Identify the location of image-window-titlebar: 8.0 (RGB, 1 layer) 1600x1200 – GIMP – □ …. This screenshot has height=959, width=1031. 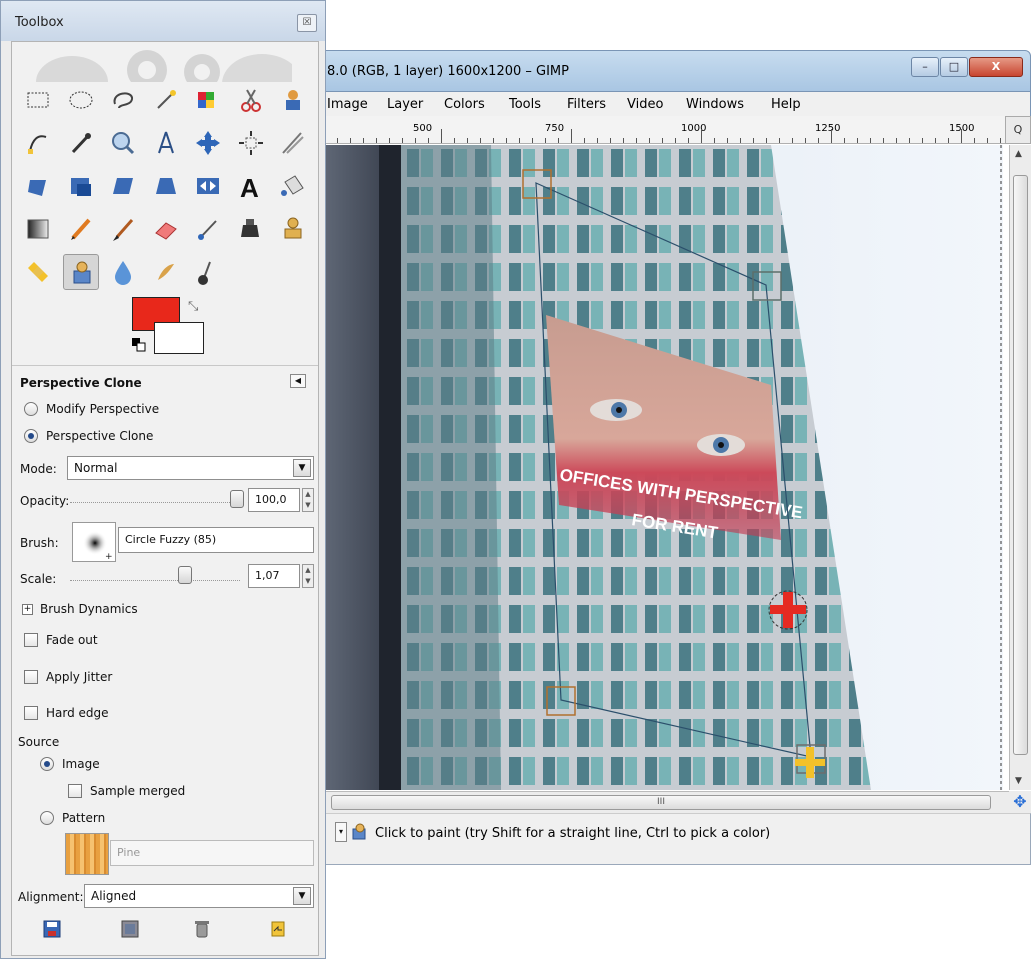
(665, 71).